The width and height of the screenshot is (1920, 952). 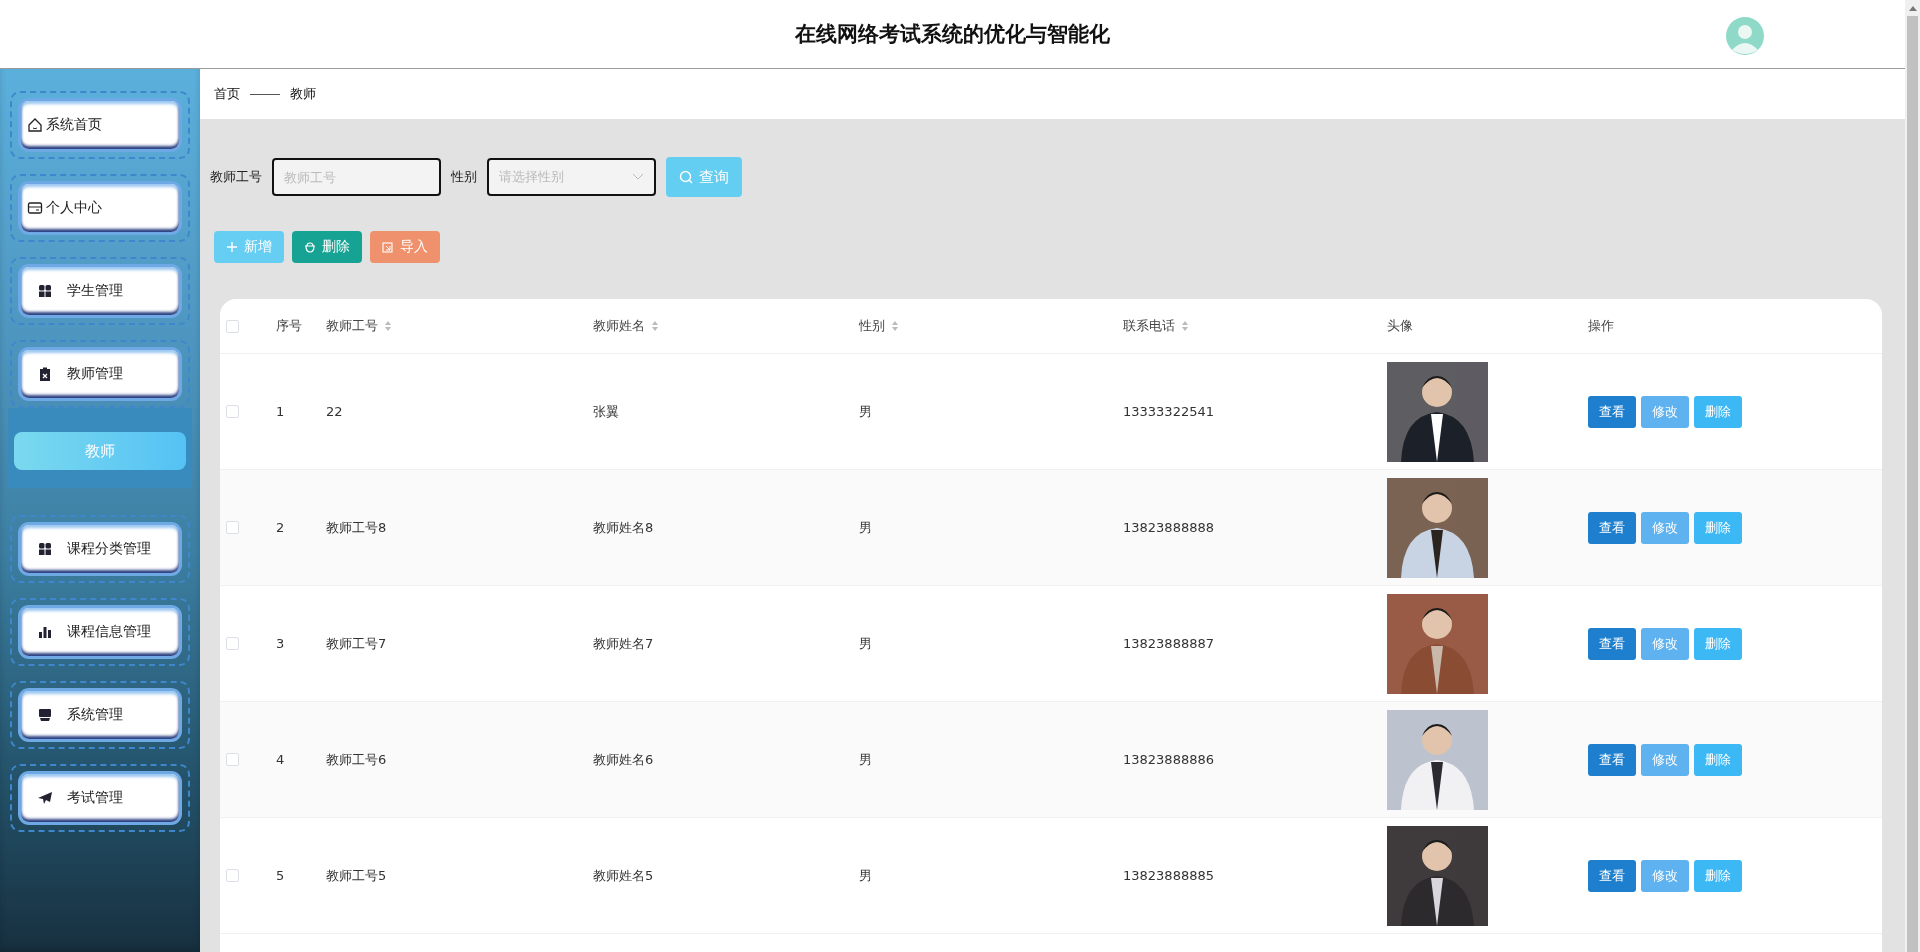 What do you see at coordinates (45, 632) in the screenshot?
I see `bar-chart-icon` at bounding box center [45, 632].